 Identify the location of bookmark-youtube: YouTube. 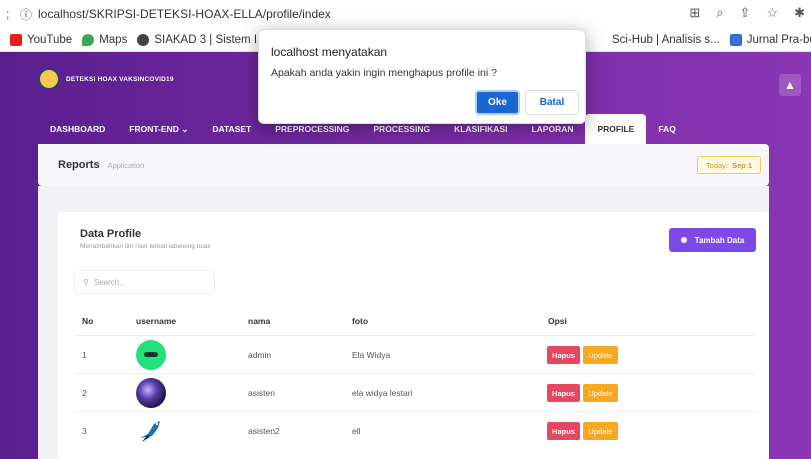
(41, 39).